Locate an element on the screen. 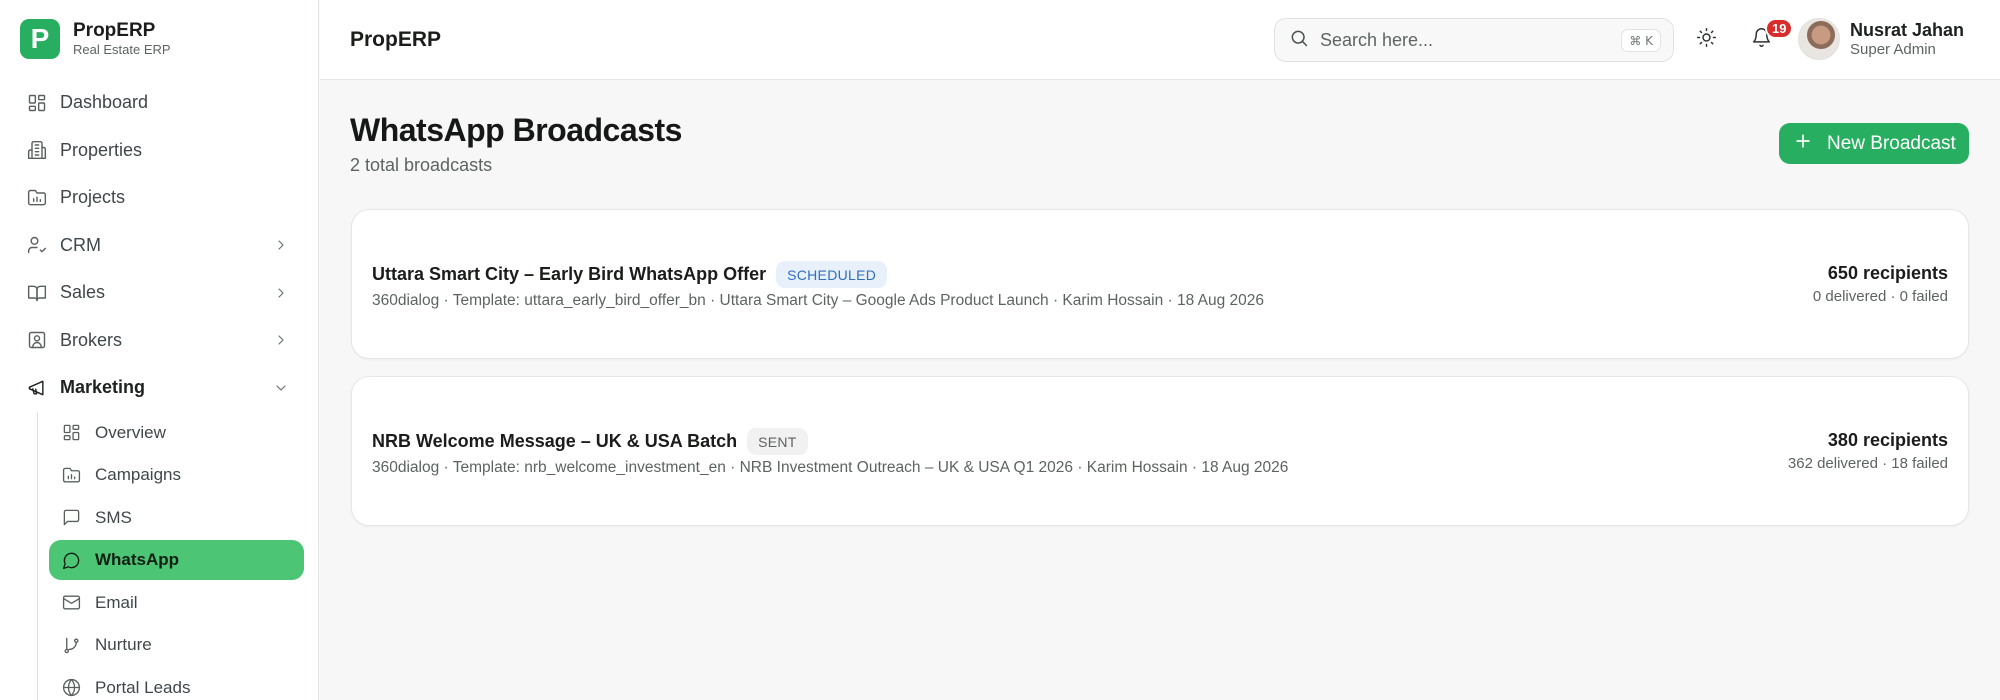 Image resolution: width=2000 pixels, height=700 pixels. sidebar-item-properties: Properties is located at coordinates (159, 151).